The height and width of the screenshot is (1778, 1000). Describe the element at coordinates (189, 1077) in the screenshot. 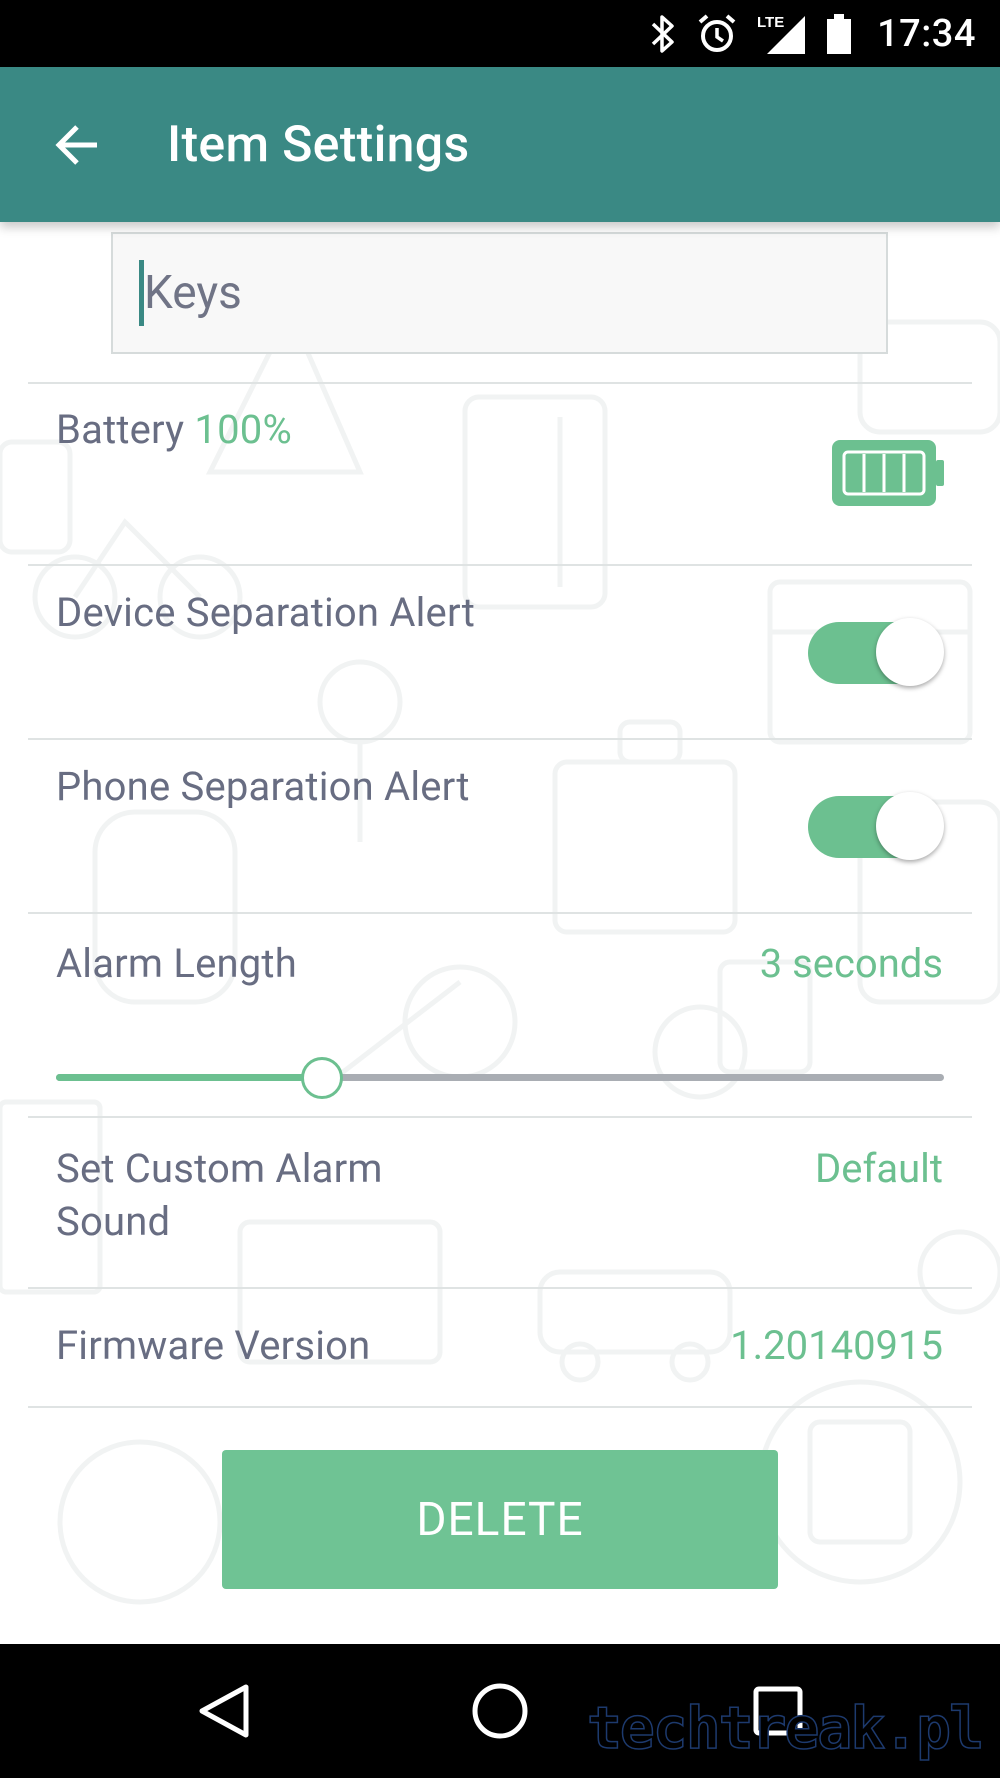

I see `slider-fill` at that location.